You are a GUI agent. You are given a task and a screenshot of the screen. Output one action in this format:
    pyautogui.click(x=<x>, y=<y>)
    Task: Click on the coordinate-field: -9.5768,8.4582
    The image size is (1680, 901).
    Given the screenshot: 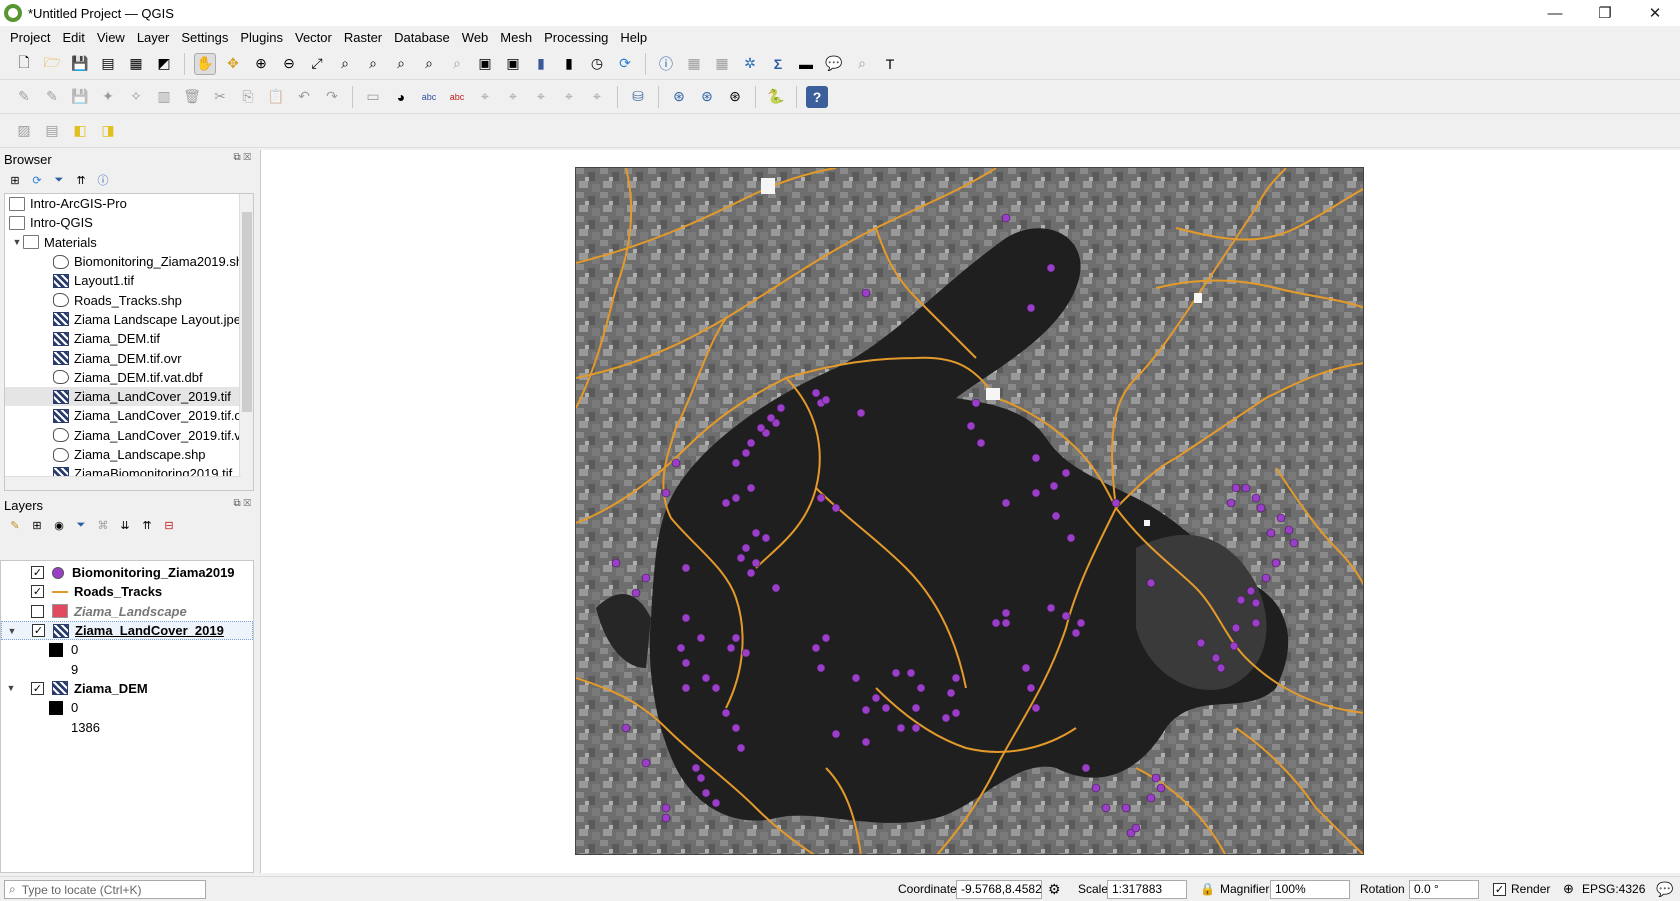 What is the action you would take?
    pyautogui.click(x=999, y=889)
    